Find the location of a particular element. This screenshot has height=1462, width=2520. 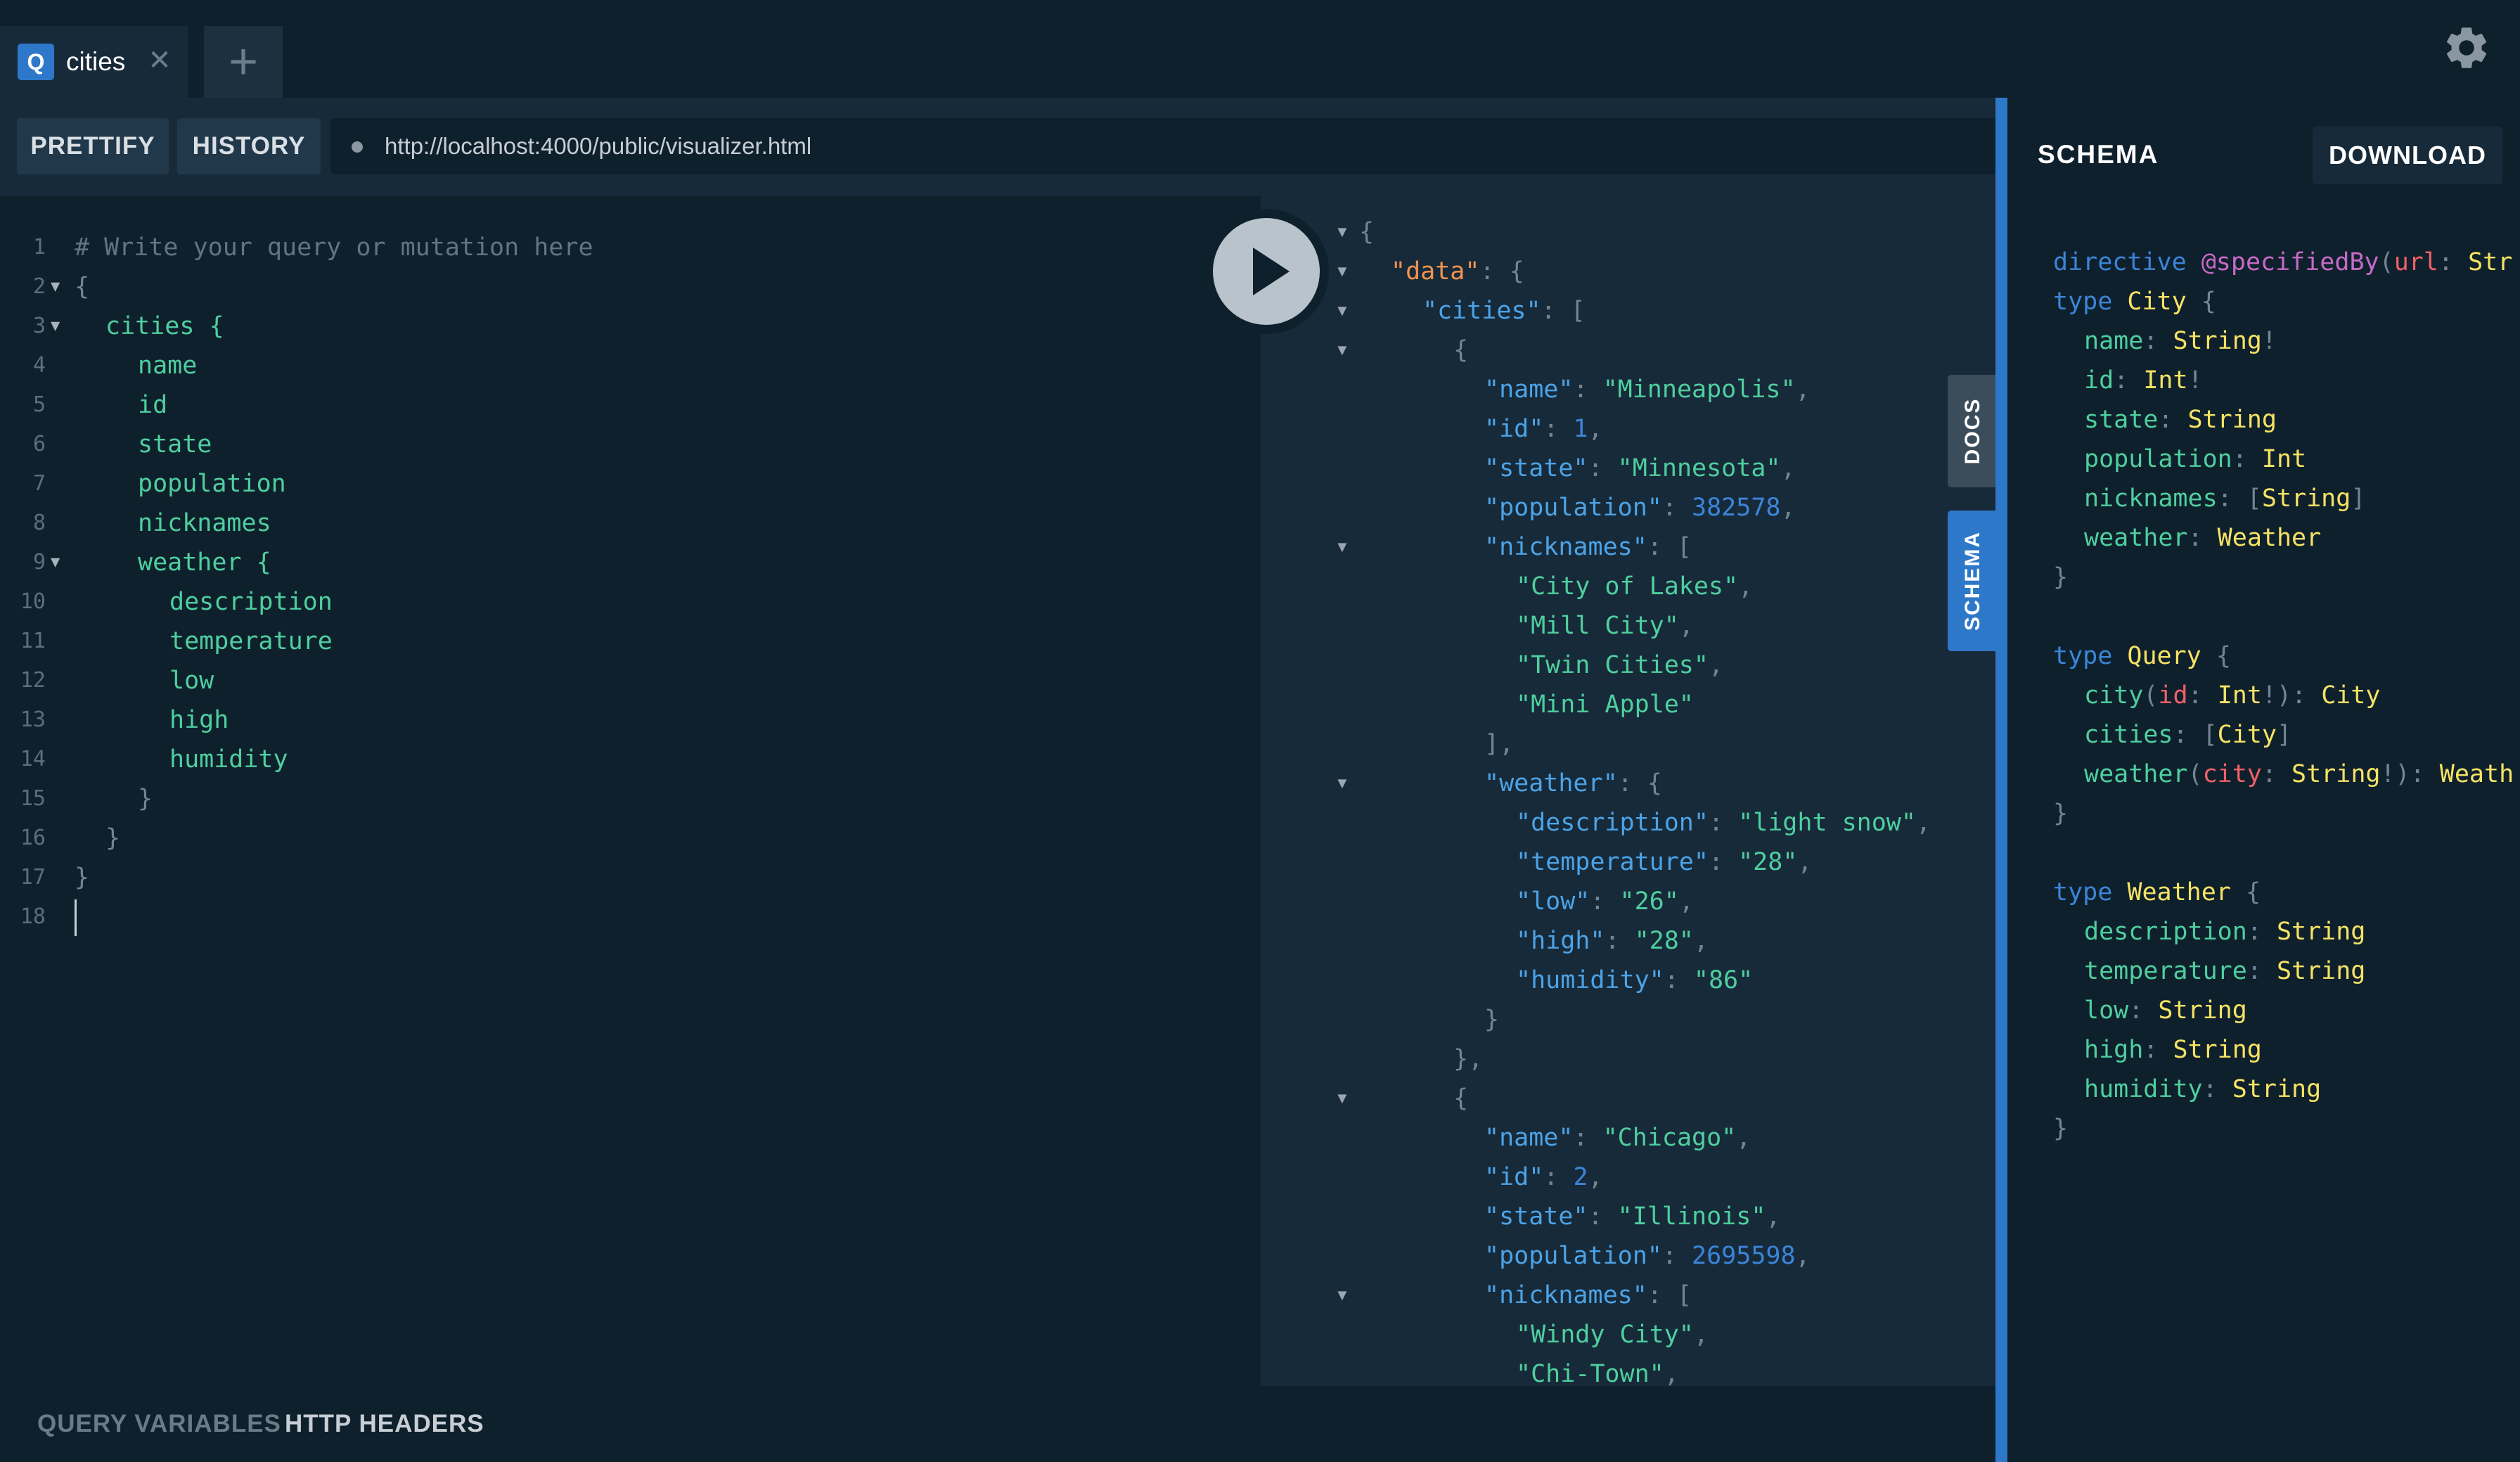

tab-cities: Q cities ✕ is located at coordinates (94, 62).